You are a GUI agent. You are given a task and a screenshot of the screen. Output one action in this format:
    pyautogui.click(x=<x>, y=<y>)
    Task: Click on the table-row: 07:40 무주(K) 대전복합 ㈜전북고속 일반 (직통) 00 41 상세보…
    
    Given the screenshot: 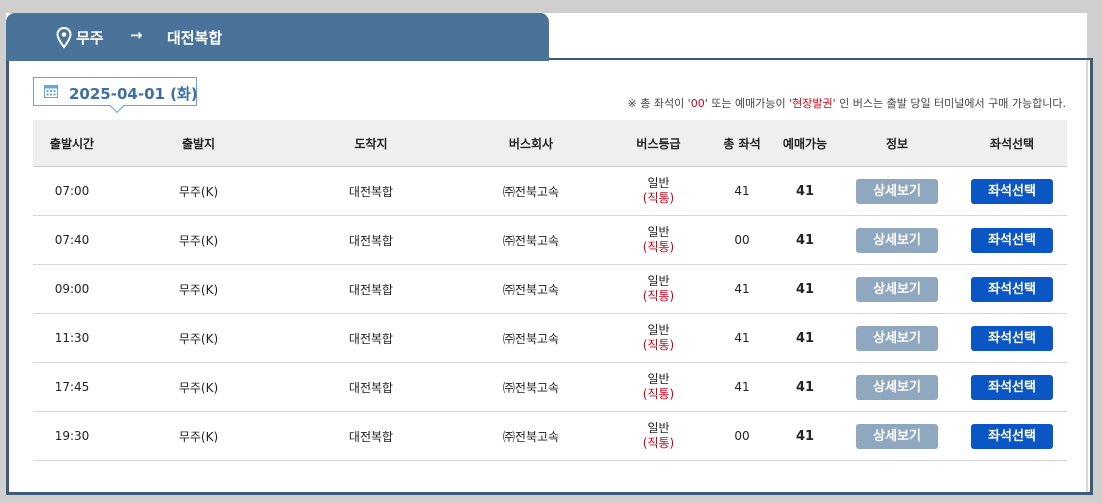 What is the action you would take?
    pyautogui.click(x=550, y=240)
    